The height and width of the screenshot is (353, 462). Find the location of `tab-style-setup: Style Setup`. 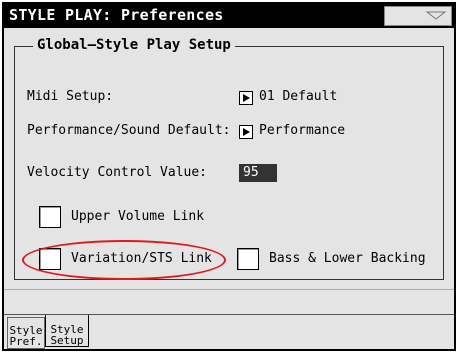

tab-style-setup: Style Setup is located at coordinates (67, 331).